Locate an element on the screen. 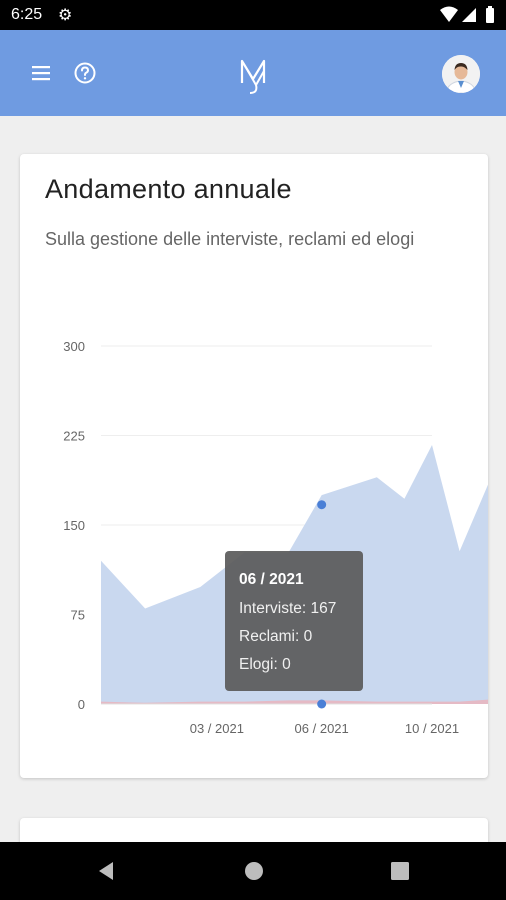  tooltip-title: 06 / 2021 is located at coordinates (271, 579).